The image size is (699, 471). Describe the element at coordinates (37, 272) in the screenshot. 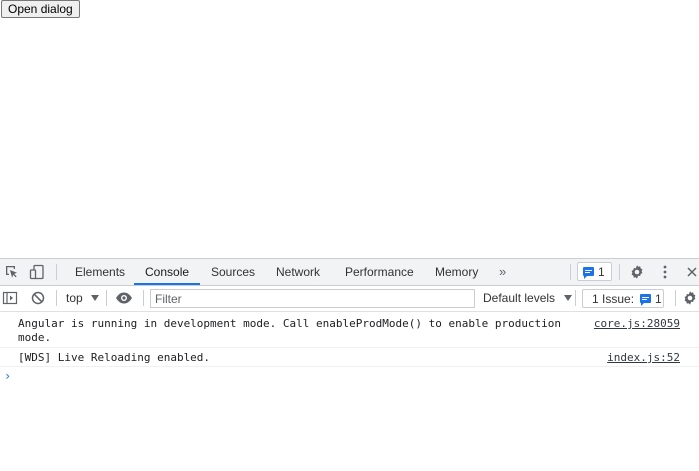

I see `device-toolbar-icon` at that location.